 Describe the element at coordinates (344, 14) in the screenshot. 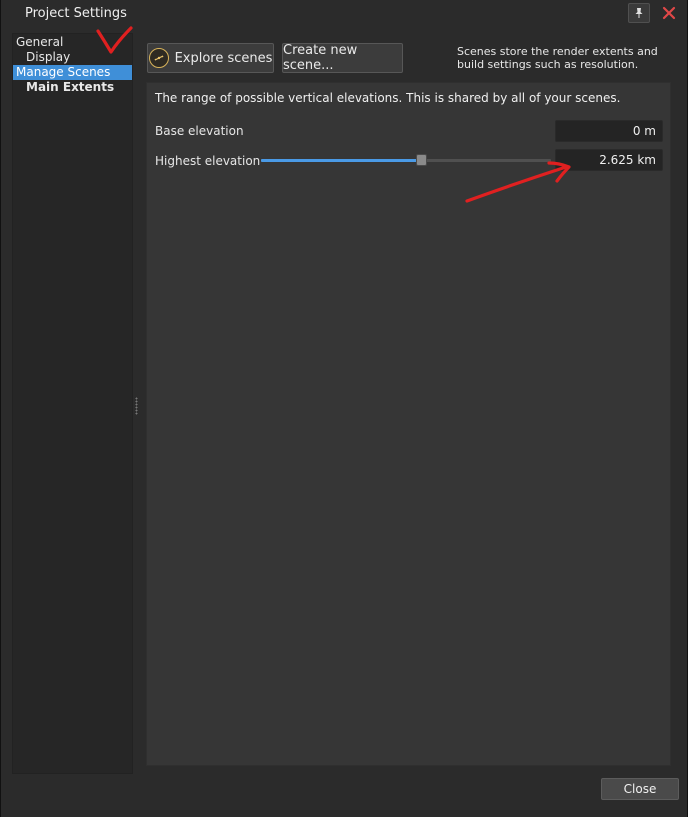

I see `title-bar: Project Settings` at that location.